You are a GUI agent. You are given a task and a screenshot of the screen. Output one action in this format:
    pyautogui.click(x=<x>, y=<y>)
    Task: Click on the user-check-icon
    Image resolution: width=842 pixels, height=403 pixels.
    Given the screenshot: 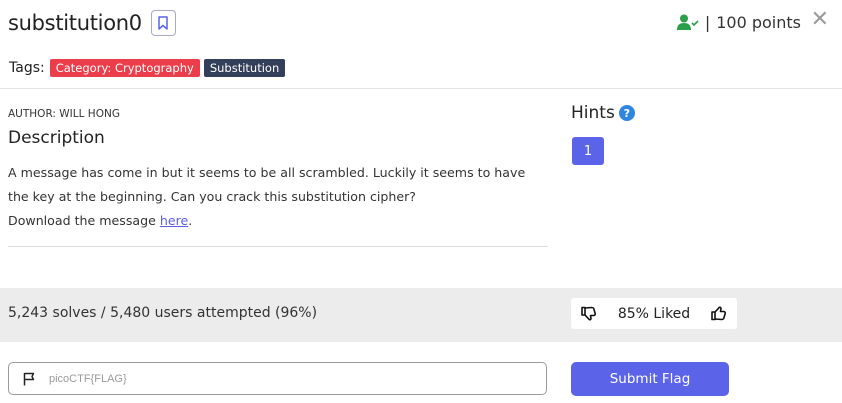 What is the action you would take?
    pyautogui.click(x=687, y=22)
    